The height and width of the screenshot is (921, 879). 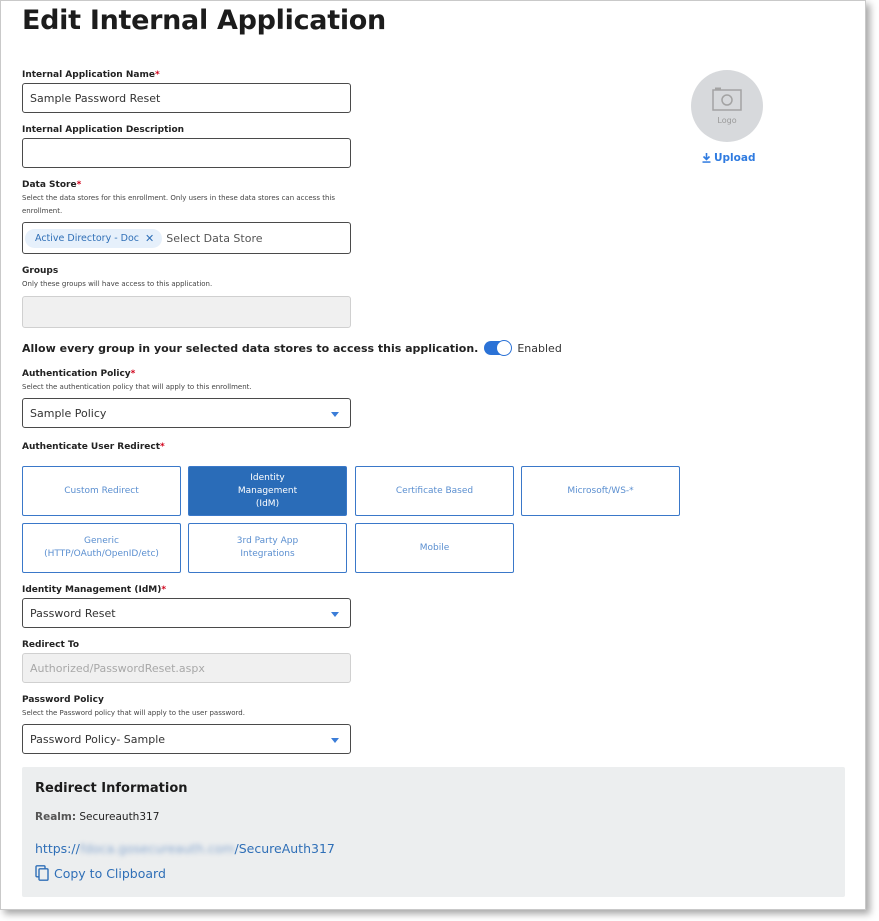 What do you see at coordinates (149, 238) in the screenshot?
I see `close-icon: ✕` at bounding box center [149, 238].